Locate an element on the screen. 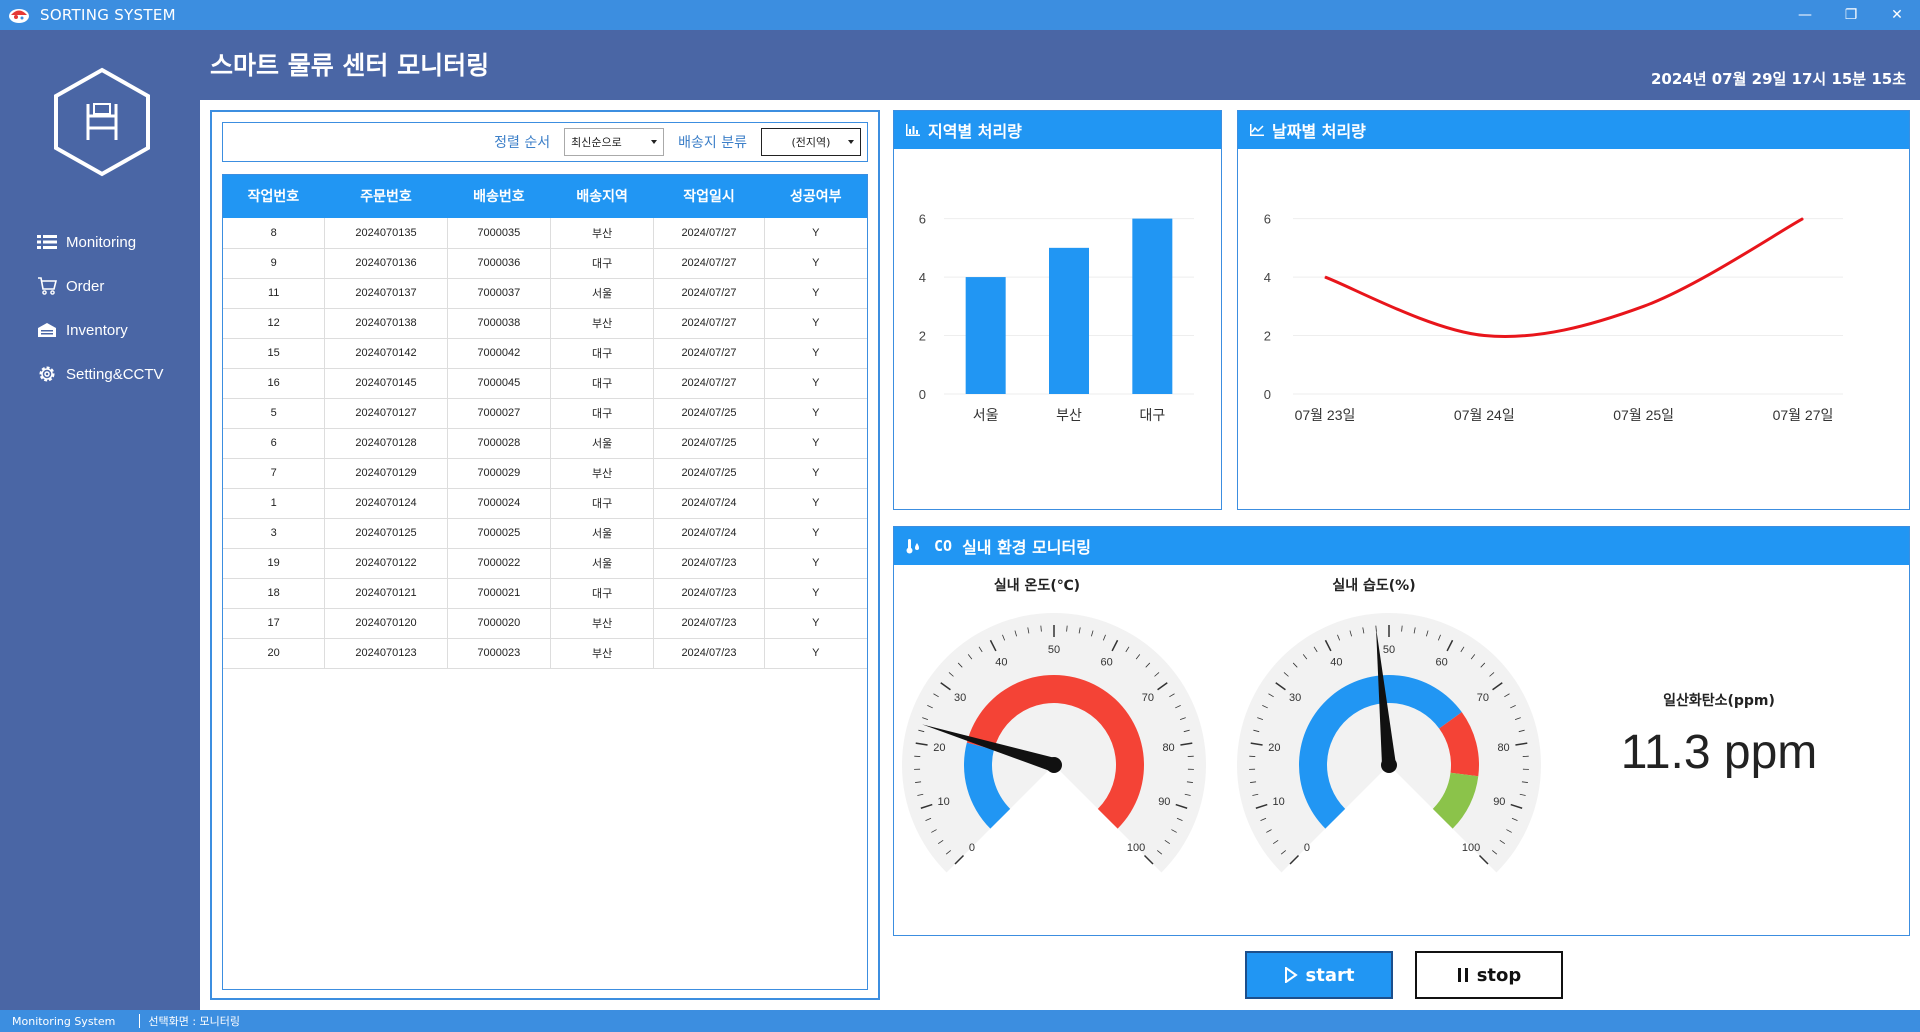 This screenshot has width=1920, height=1032. table-row: 1 2024070124 7000024 대구 2024/07/24 Y is located at coordinates (545, 503).